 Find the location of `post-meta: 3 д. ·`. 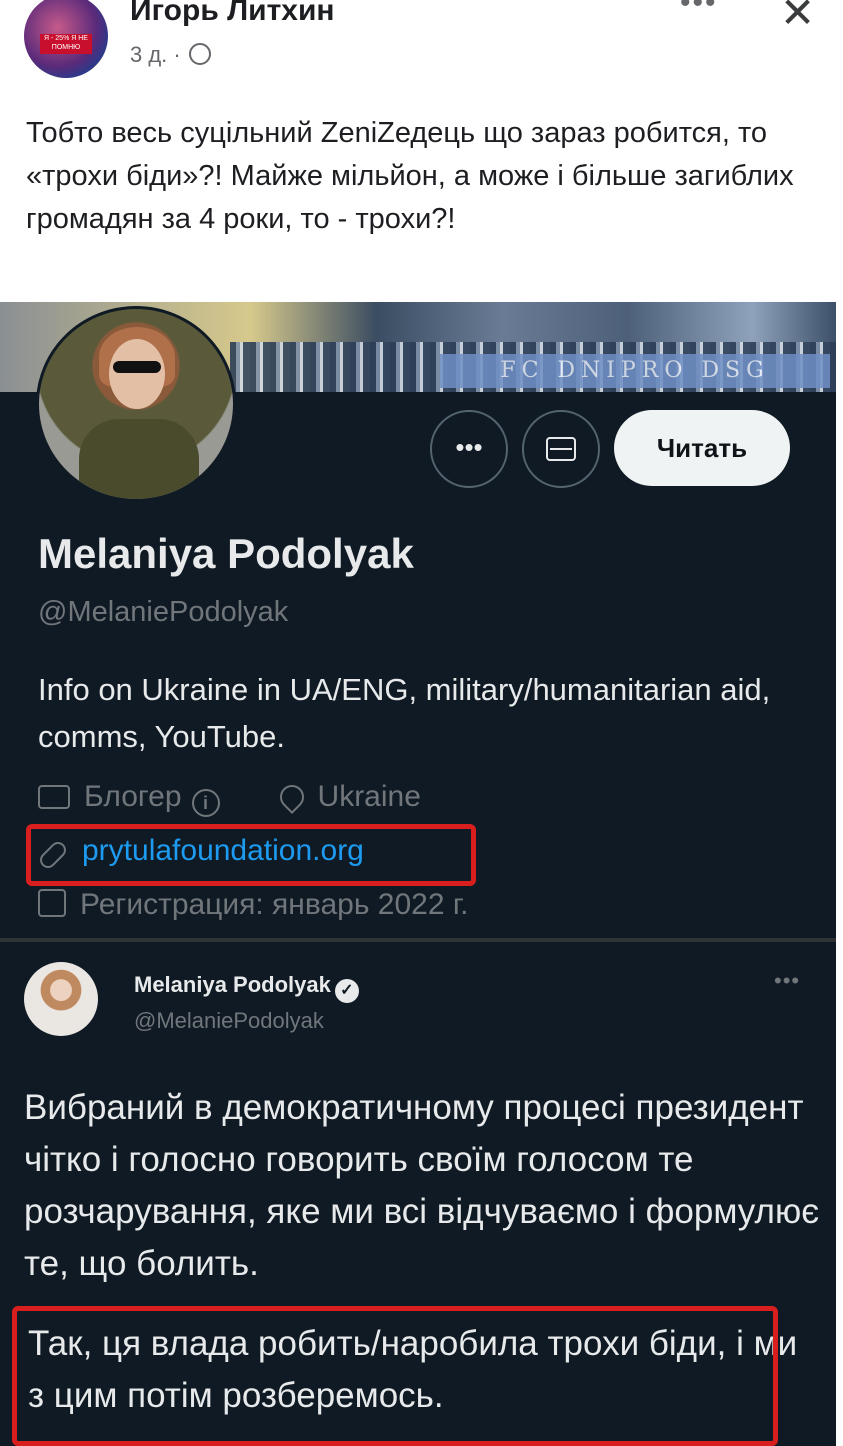

post-meta: 3 д. · is located at coordinates (170, 55).